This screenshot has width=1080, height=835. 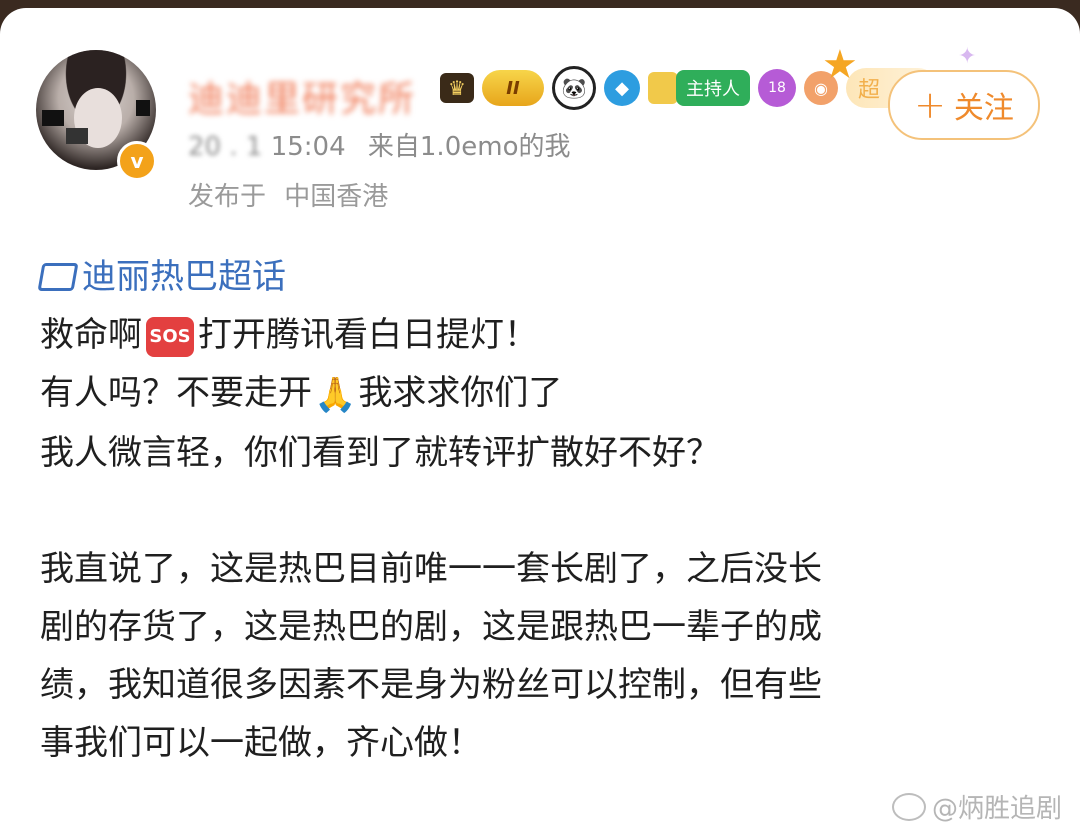 I want to click on star-icon: ★, so click(x=840, y=65).